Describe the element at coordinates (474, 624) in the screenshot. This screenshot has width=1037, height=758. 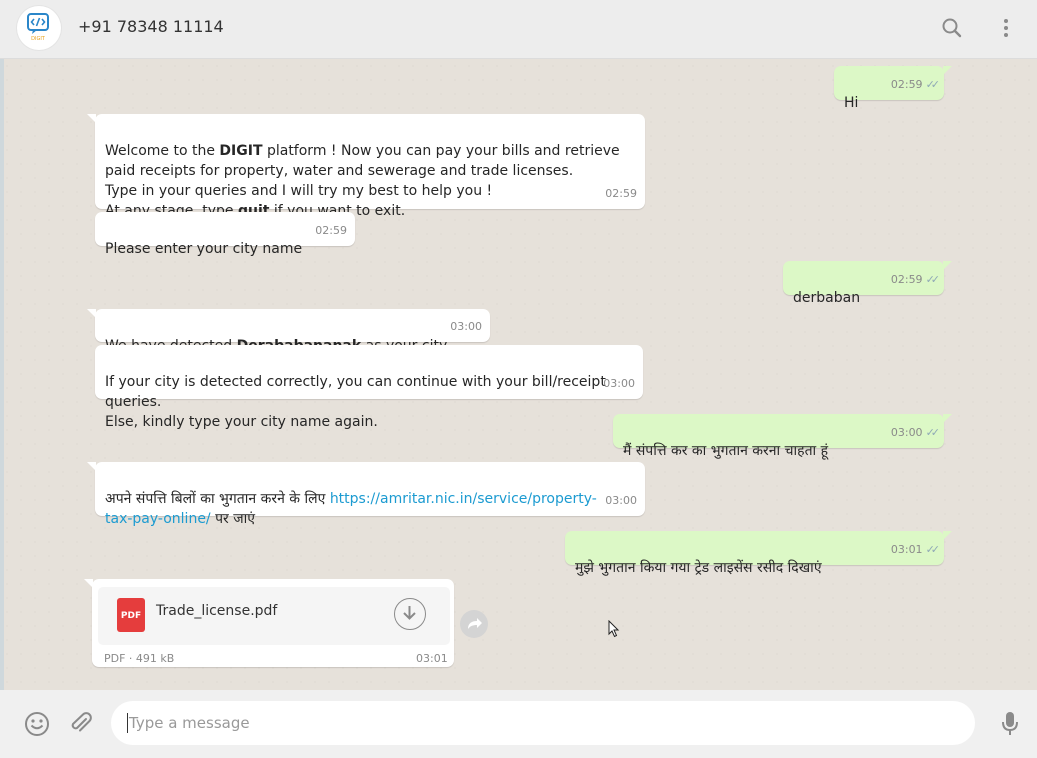
I see `forward-icon` at that location.